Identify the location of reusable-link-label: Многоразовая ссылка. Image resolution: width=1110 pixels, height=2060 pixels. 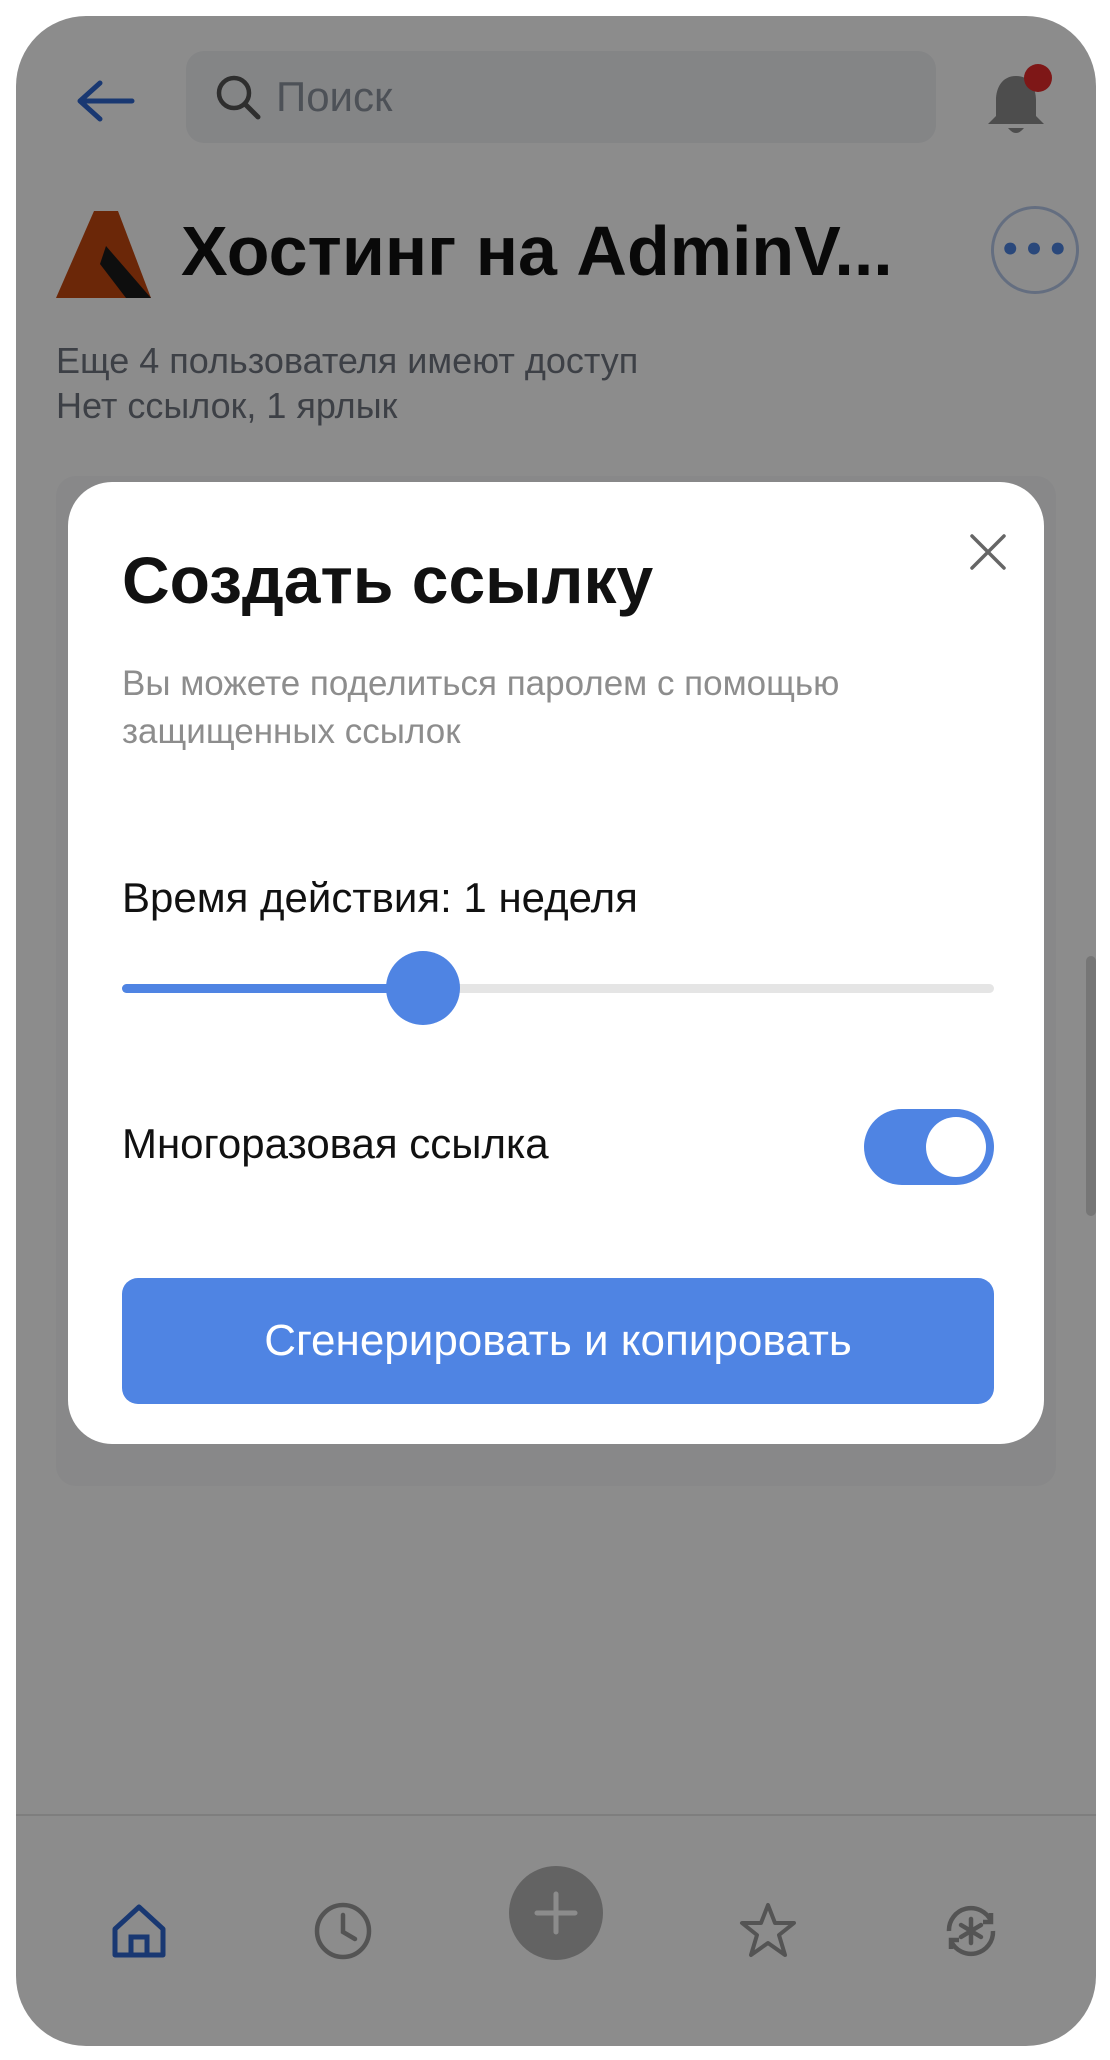
(335, 1143).